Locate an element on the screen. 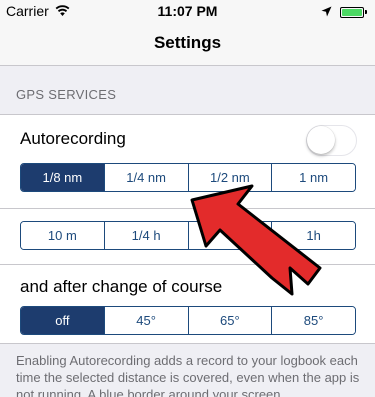  course-option-85: 85° is located at coordinates (313, 320).